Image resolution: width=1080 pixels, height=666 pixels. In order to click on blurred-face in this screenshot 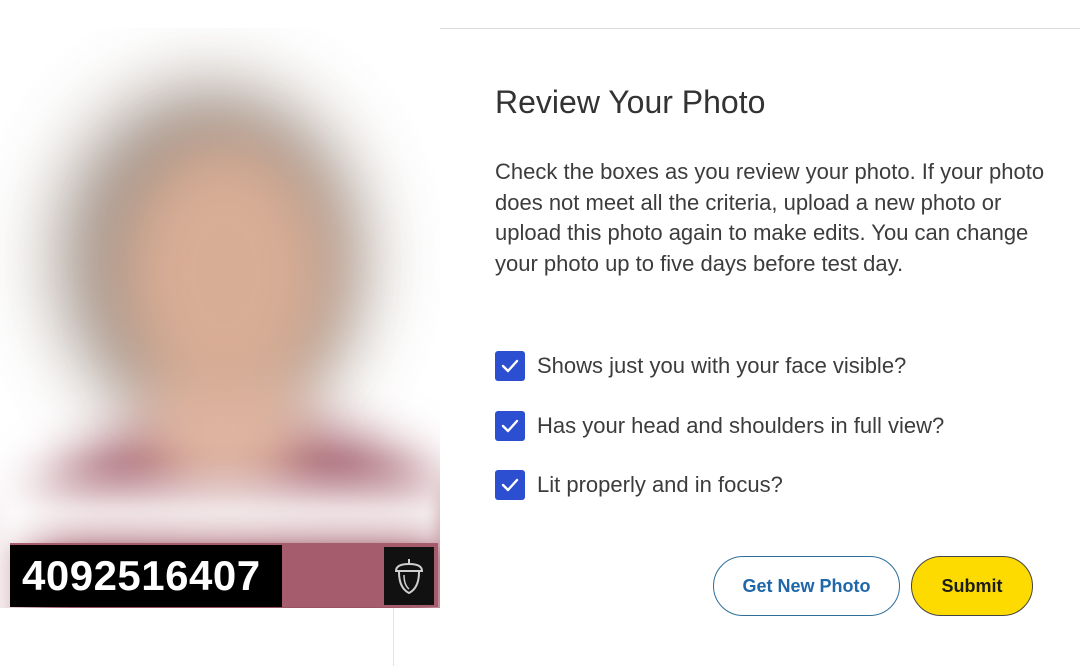, I will do `click(225, 273)`.